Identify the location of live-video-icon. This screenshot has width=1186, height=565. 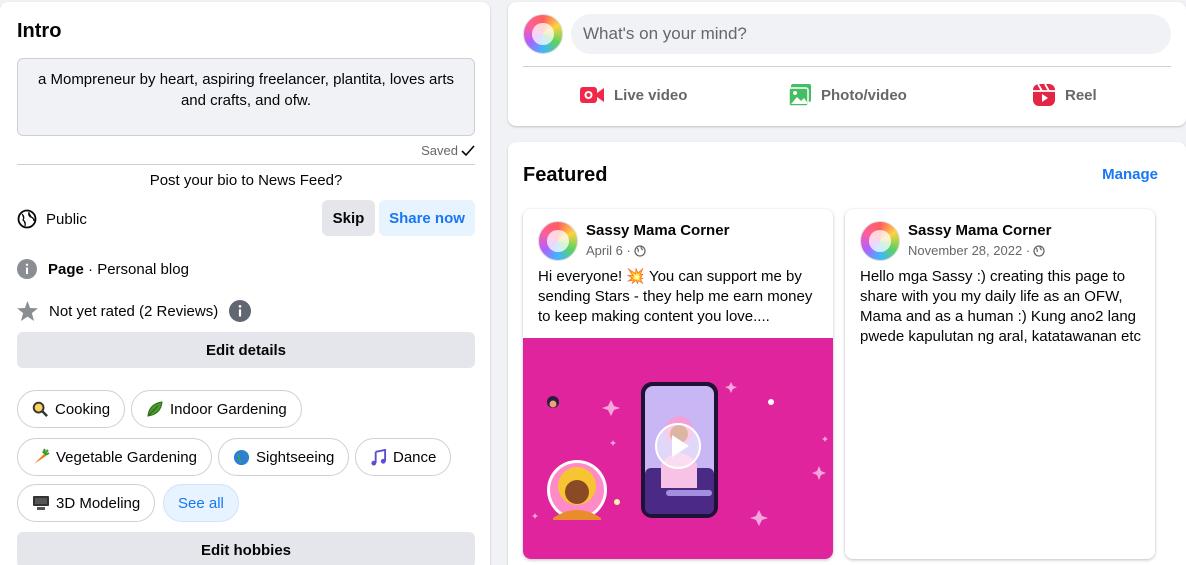
(592, 95).